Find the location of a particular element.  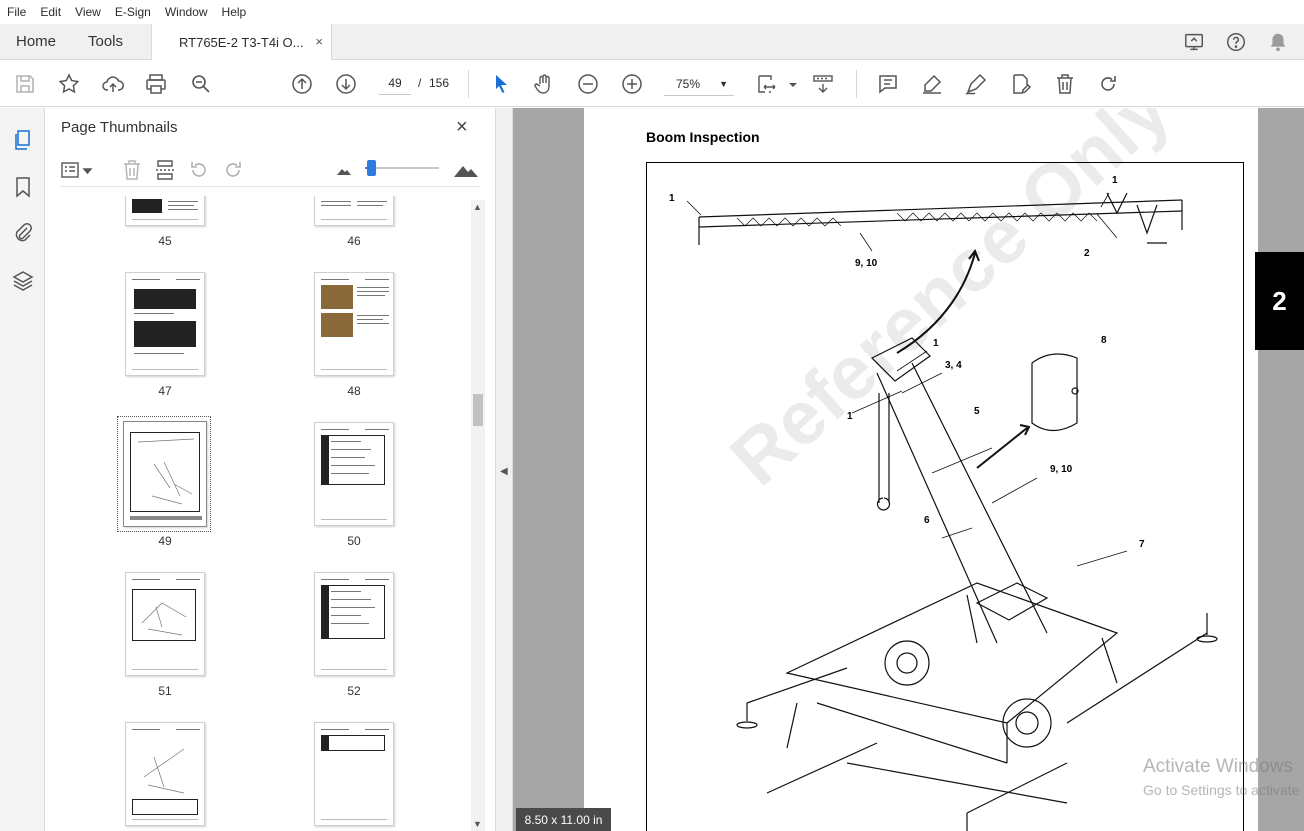

fit-dropdown-chevron-icon is located at coordinates (789, 84).